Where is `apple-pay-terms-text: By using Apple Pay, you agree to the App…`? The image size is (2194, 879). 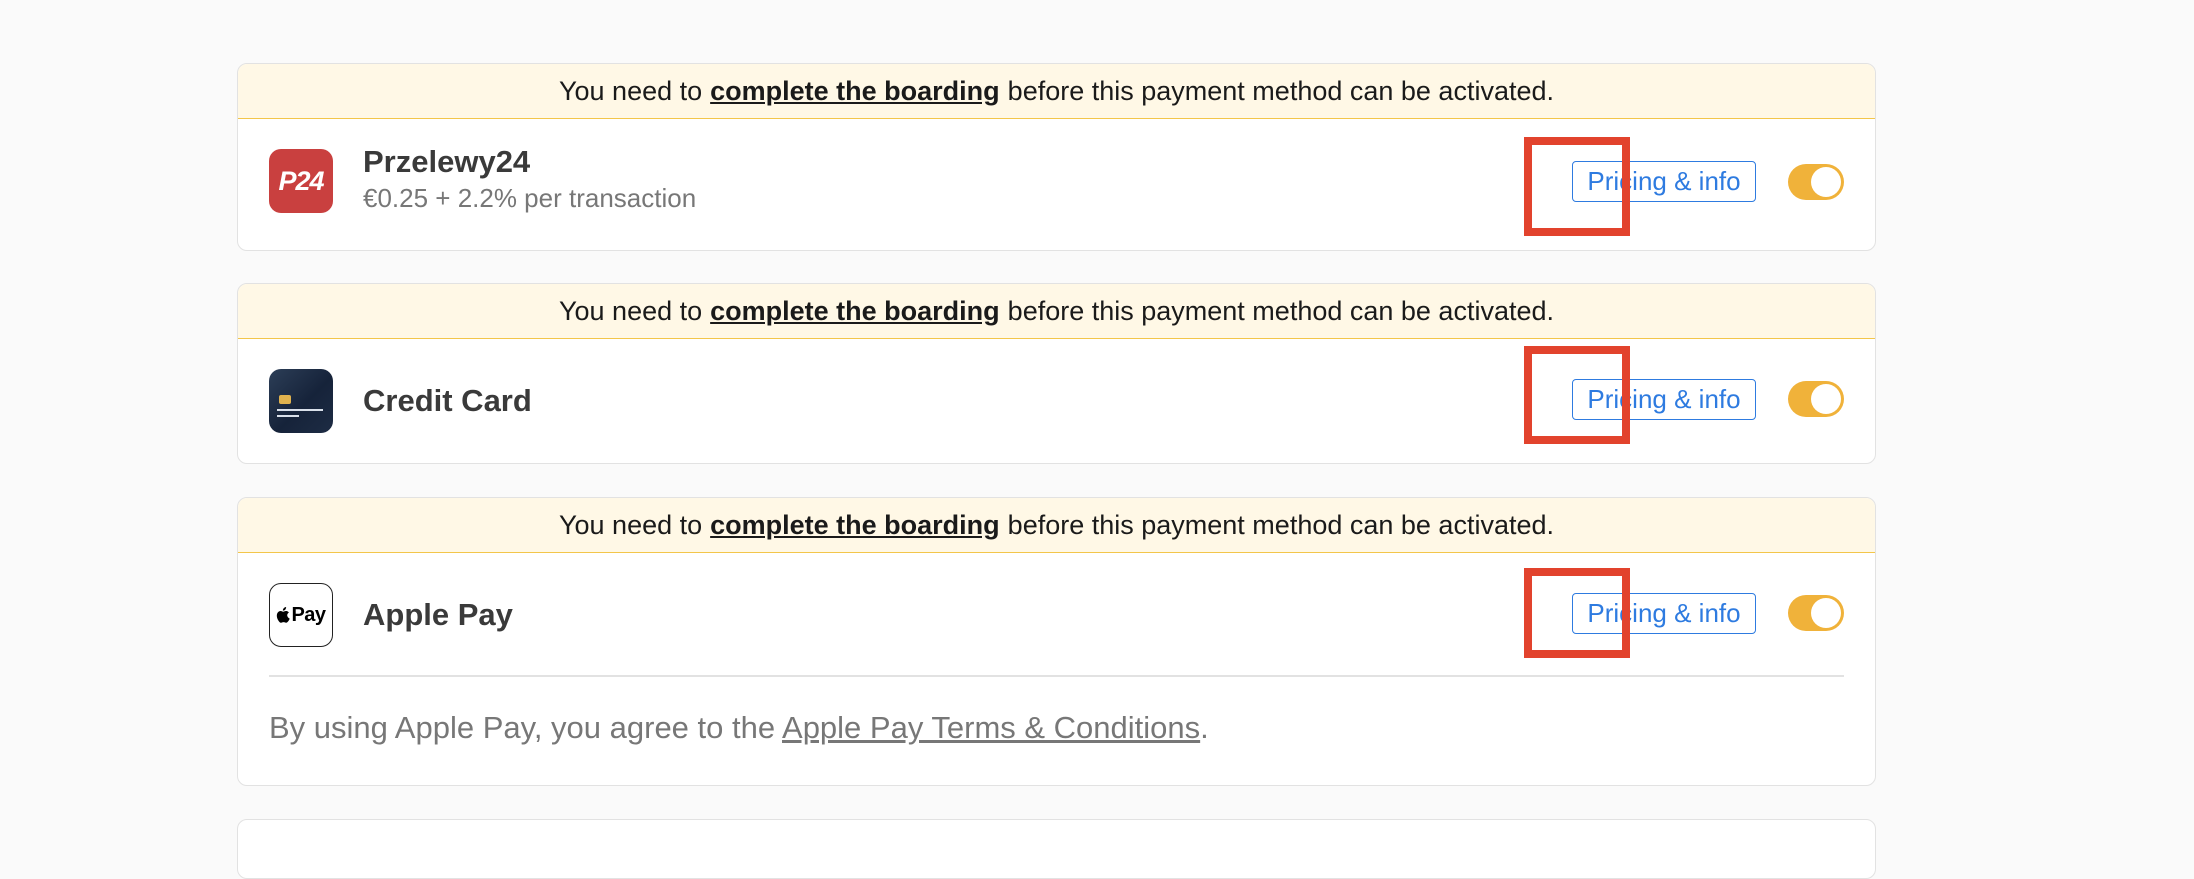 apple-pay-terms-text: By using Apple Pay, you agree to the App… is located at coordinates (739, 728).